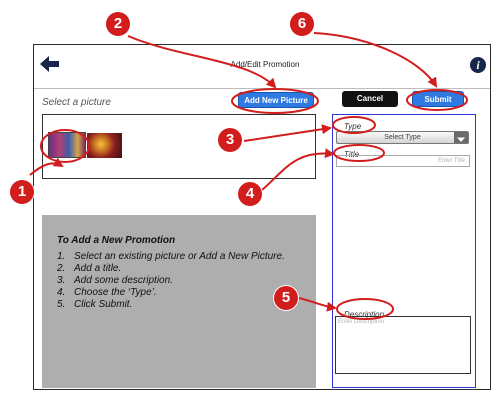 This screenshot has height=400, width=500. What do you see at coordinates (353, 126) in the screenshot?
I see `type-label: Type` at bounding box center [353, 126].